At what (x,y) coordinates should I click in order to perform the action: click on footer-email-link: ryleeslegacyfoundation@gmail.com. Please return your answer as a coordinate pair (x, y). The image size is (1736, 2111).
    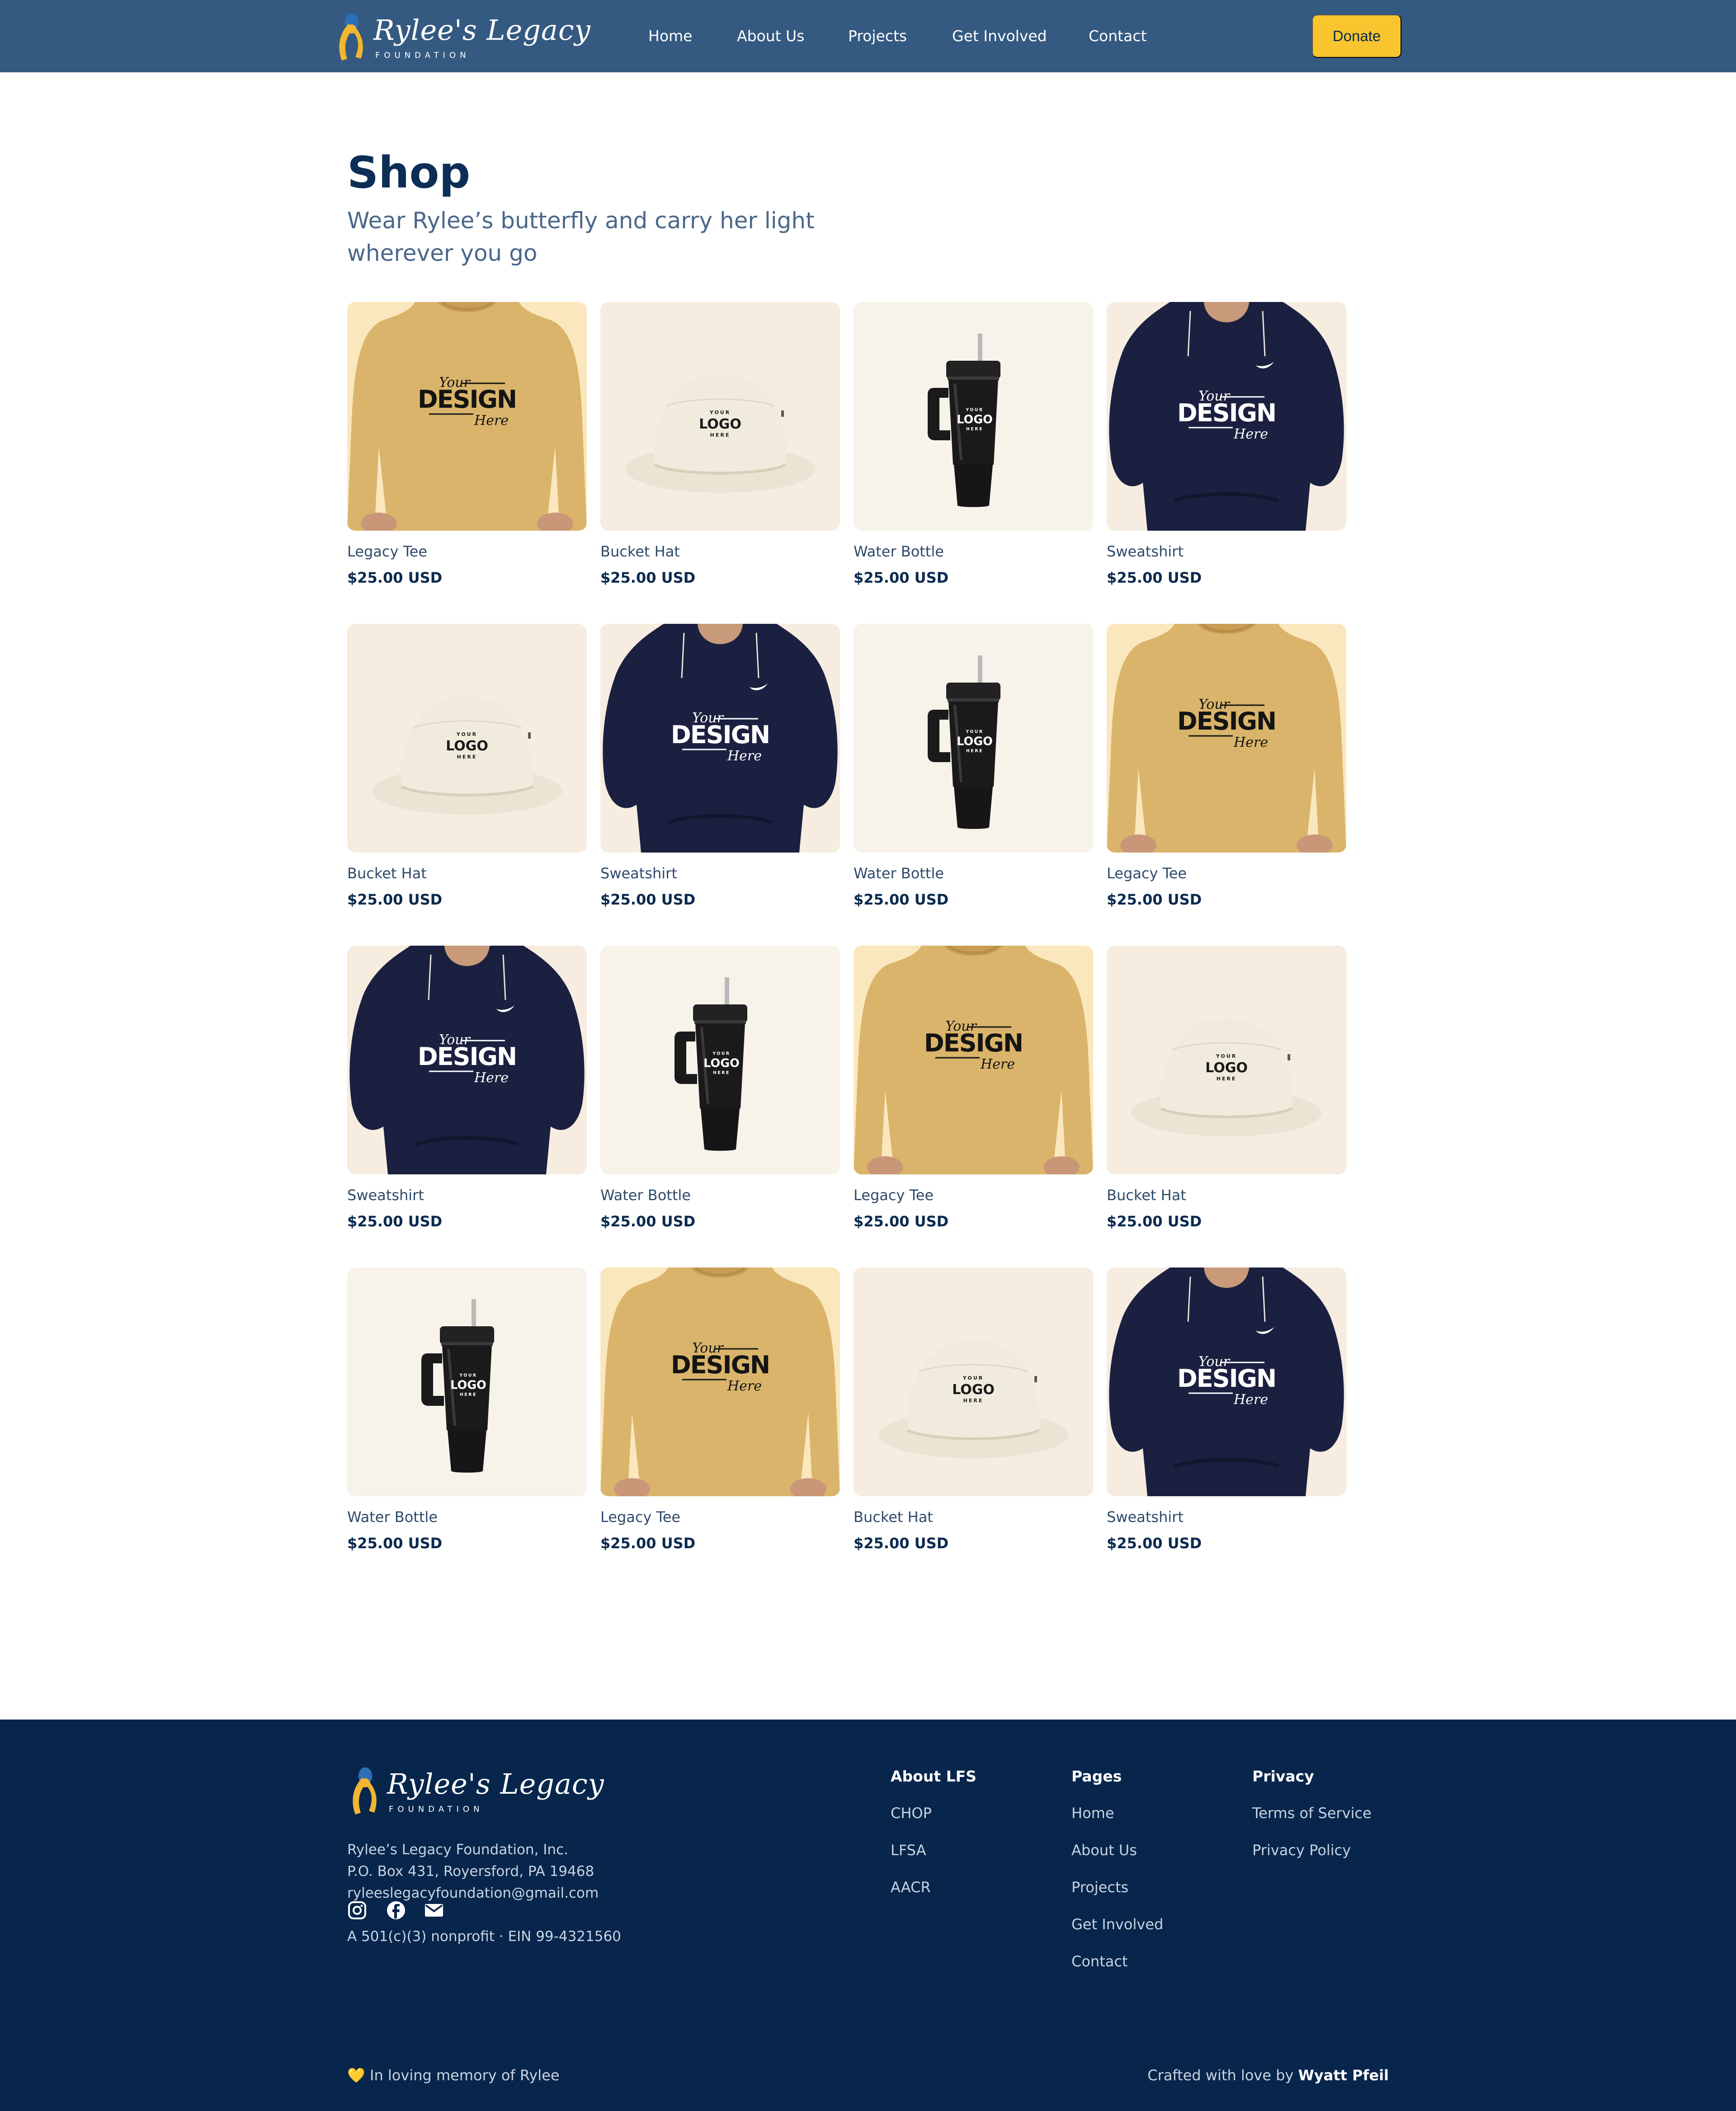
    Looking at the image, I should click on (473, 1893).